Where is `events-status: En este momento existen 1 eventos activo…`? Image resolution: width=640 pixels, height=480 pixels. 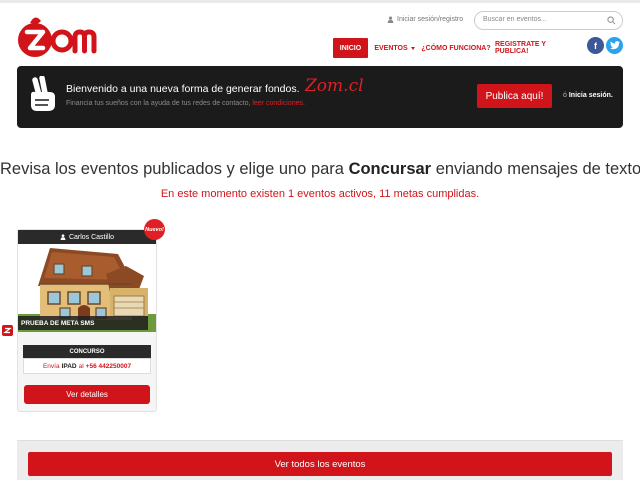 events-status: En este momento existen 1 eventos activo… is located at coordinates (320, 194).